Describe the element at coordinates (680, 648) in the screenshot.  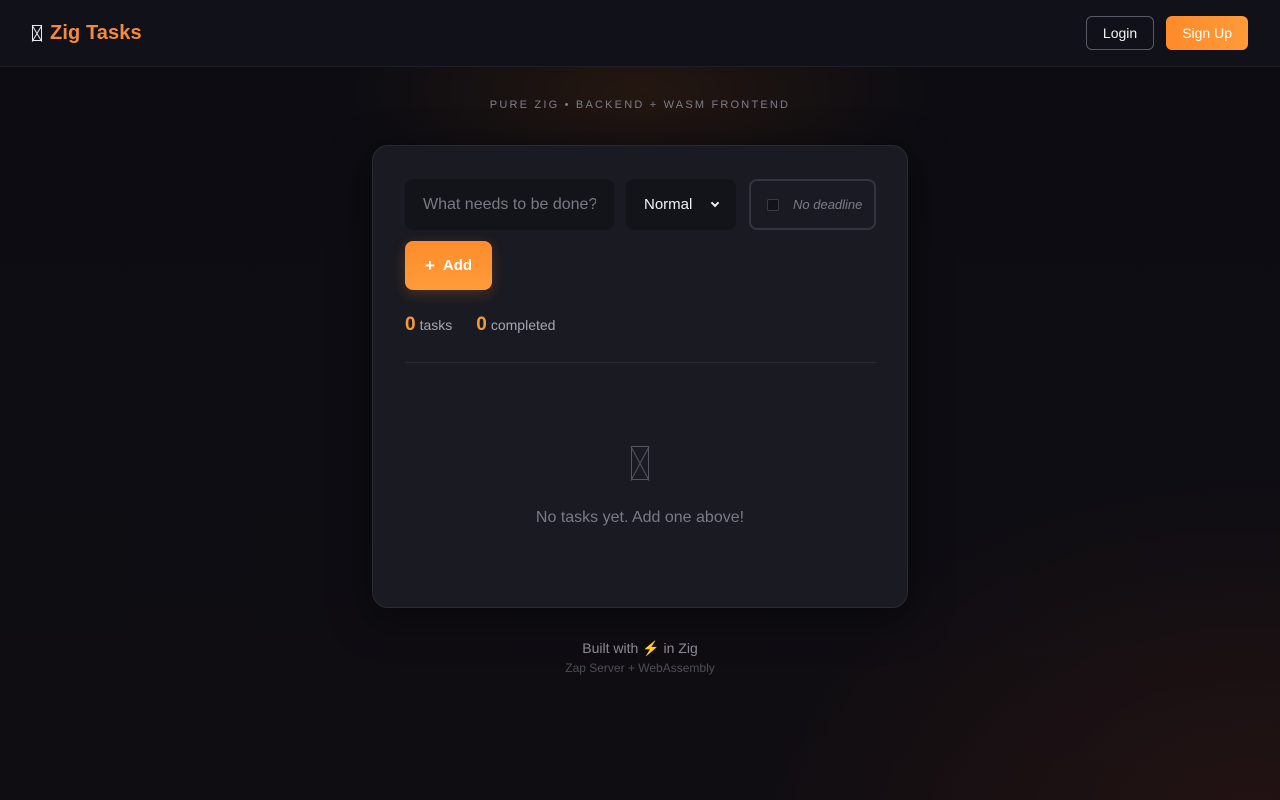
I see `built-suffix: in Zig` at that location.